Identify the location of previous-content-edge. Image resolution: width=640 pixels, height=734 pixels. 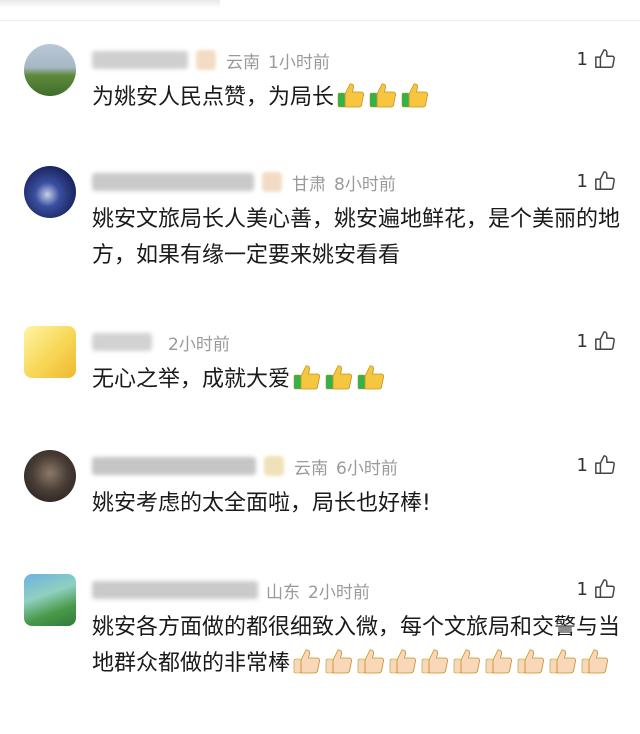
(110, 4).